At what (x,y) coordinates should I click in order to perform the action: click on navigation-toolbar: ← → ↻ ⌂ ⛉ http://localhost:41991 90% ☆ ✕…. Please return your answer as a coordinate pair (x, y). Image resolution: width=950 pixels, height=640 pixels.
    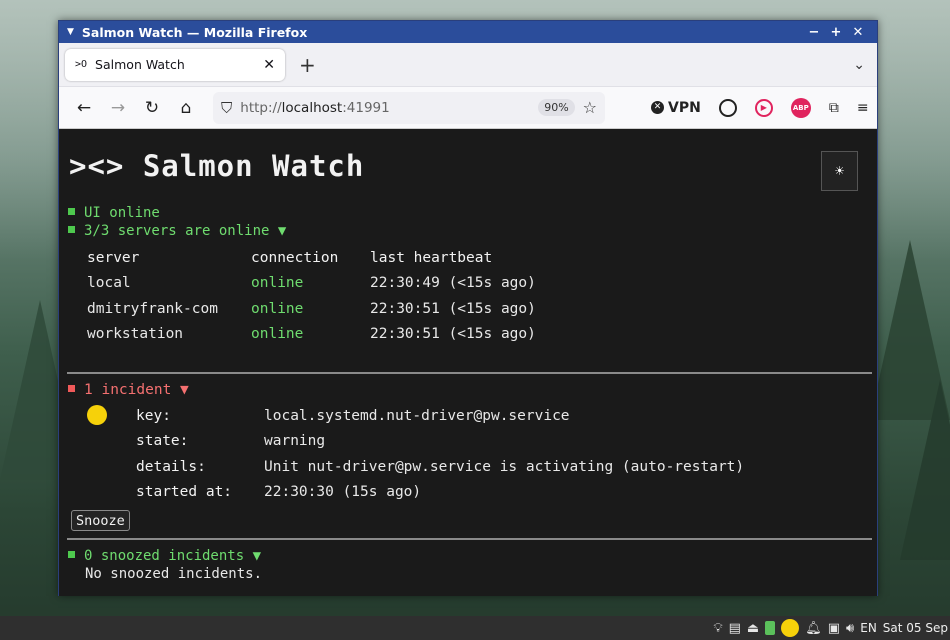
    Looking at the image, I should click on (468, 108).